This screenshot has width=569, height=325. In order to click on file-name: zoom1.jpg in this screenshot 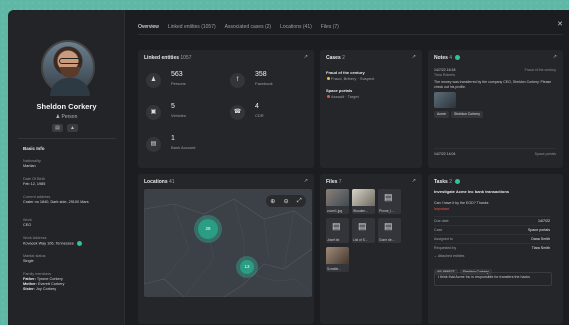, I will do `click(335, 211)`.